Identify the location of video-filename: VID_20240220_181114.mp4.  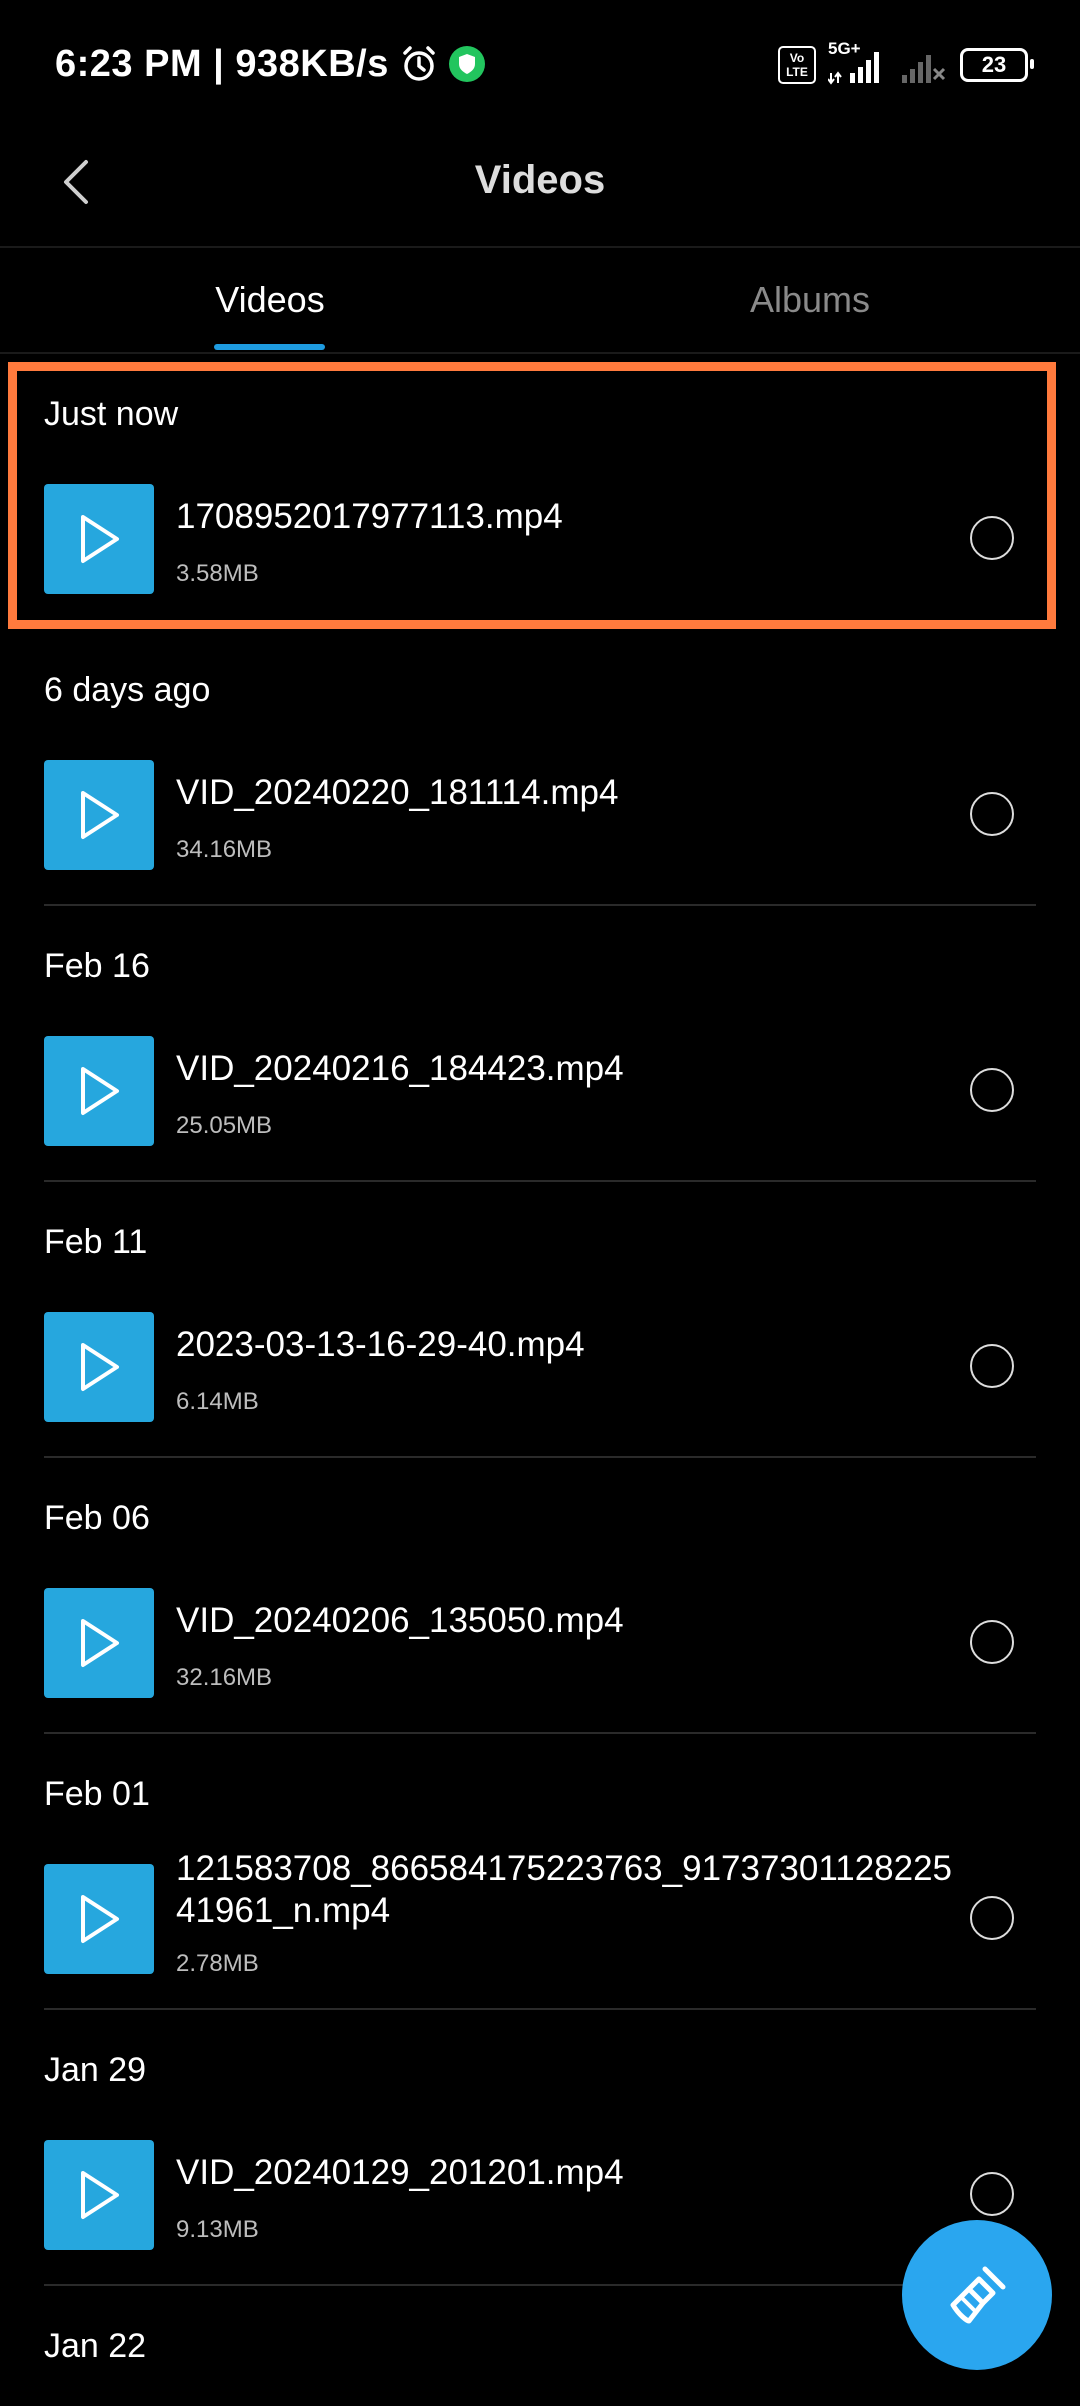
(397, 792).